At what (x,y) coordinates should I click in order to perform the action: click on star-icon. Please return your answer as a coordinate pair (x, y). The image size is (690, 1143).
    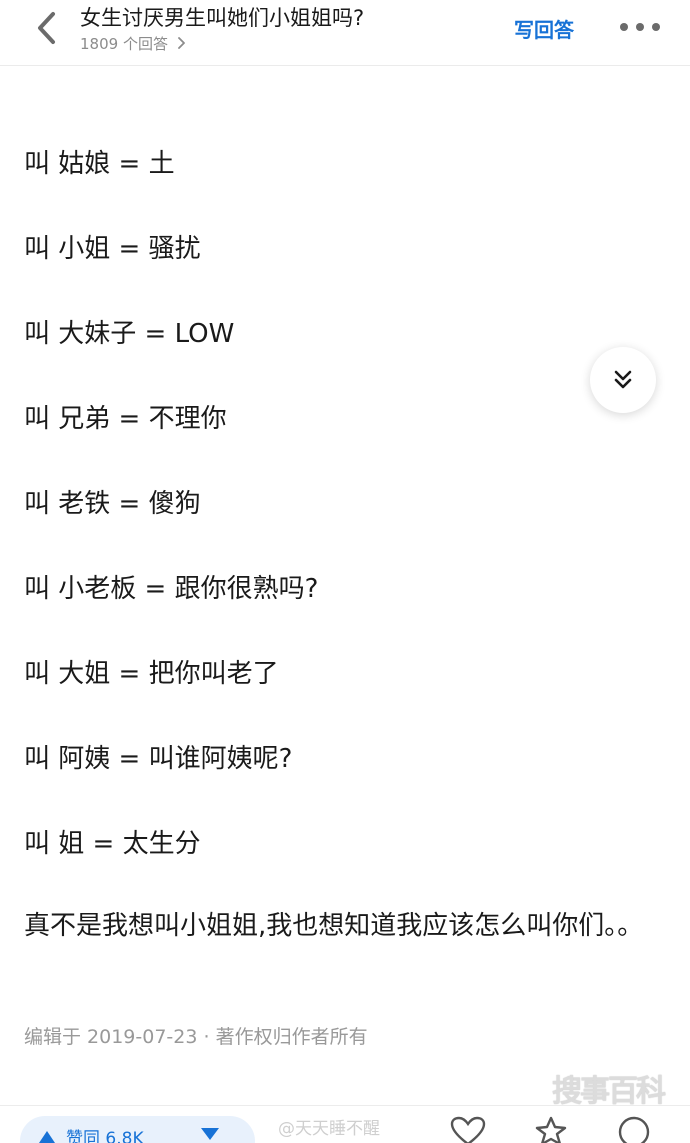
    Looking at the image, I should click on (551, 1129).